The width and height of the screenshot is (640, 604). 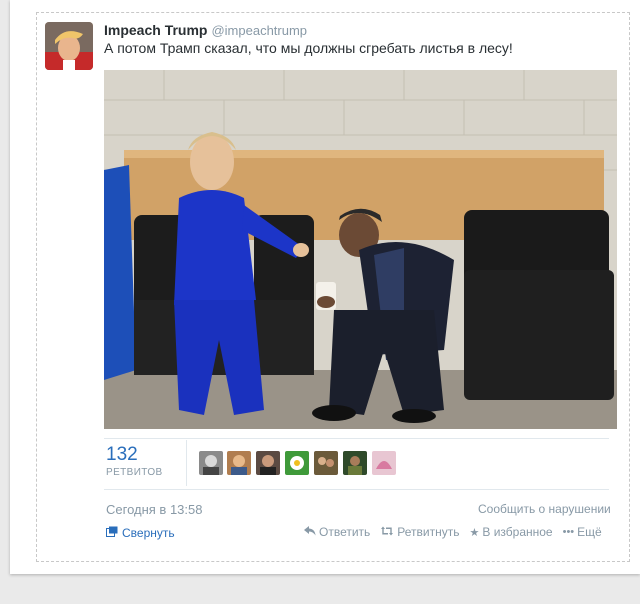 I want to click on reply-button: Ответить, so click(x=337, y=532).